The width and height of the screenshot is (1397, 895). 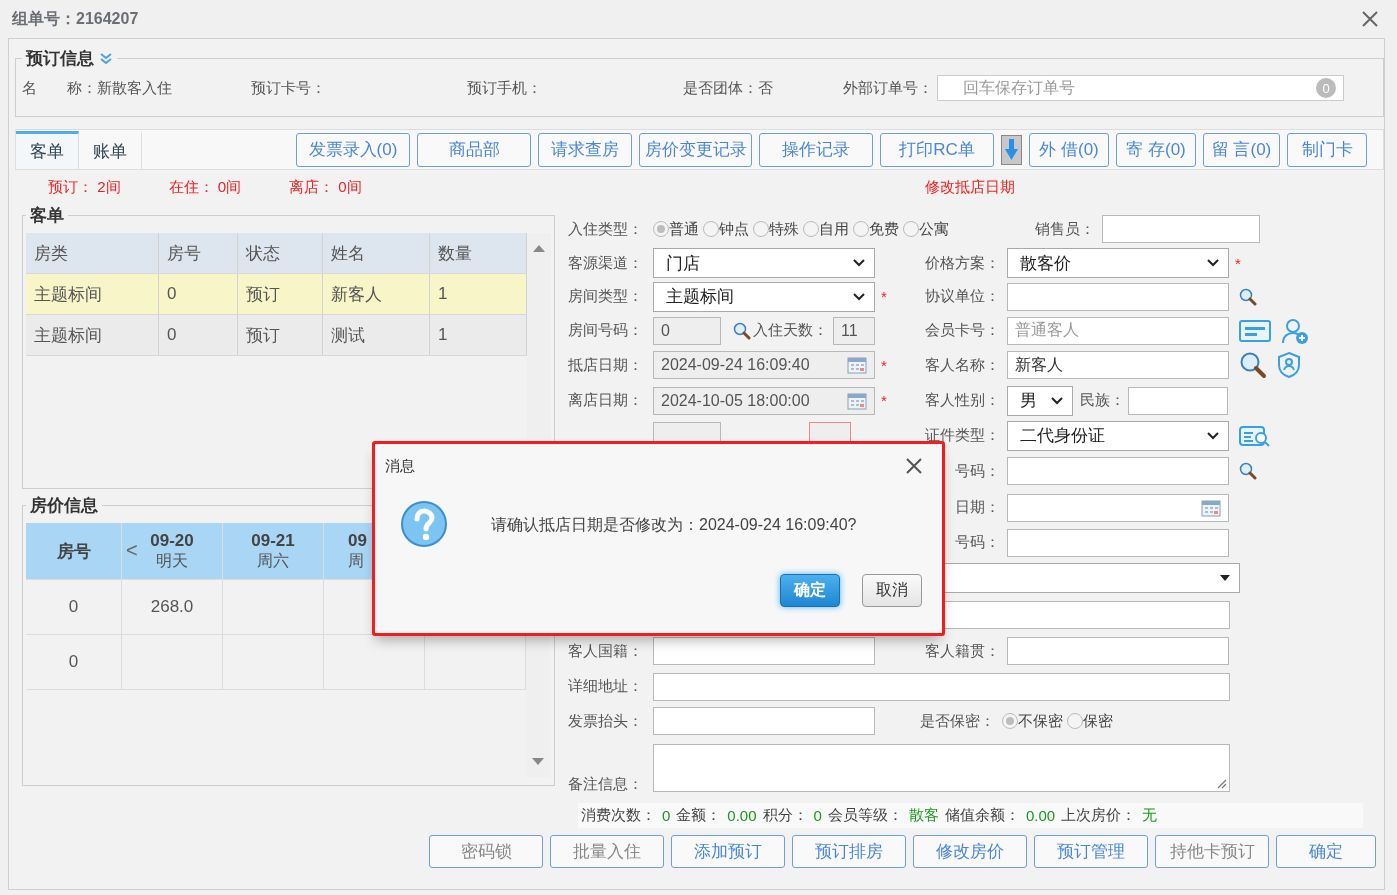 I want to click on radio-label: 公寓, so click(x=934, y=229).